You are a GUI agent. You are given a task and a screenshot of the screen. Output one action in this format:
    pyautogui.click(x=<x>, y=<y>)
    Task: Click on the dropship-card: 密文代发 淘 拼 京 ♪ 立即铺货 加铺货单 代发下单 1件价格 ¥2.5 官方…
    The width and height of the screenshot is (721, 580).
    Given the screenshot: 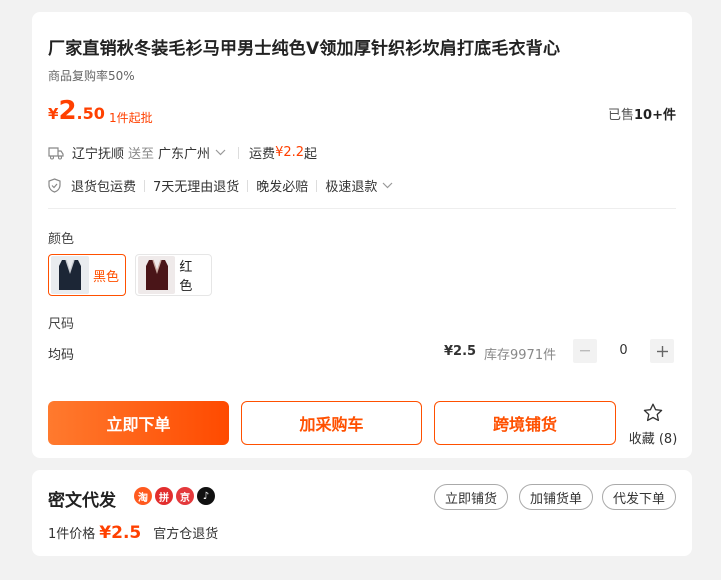 What is the action you would take?
    pyautogui.click(x=362, y=513)
    